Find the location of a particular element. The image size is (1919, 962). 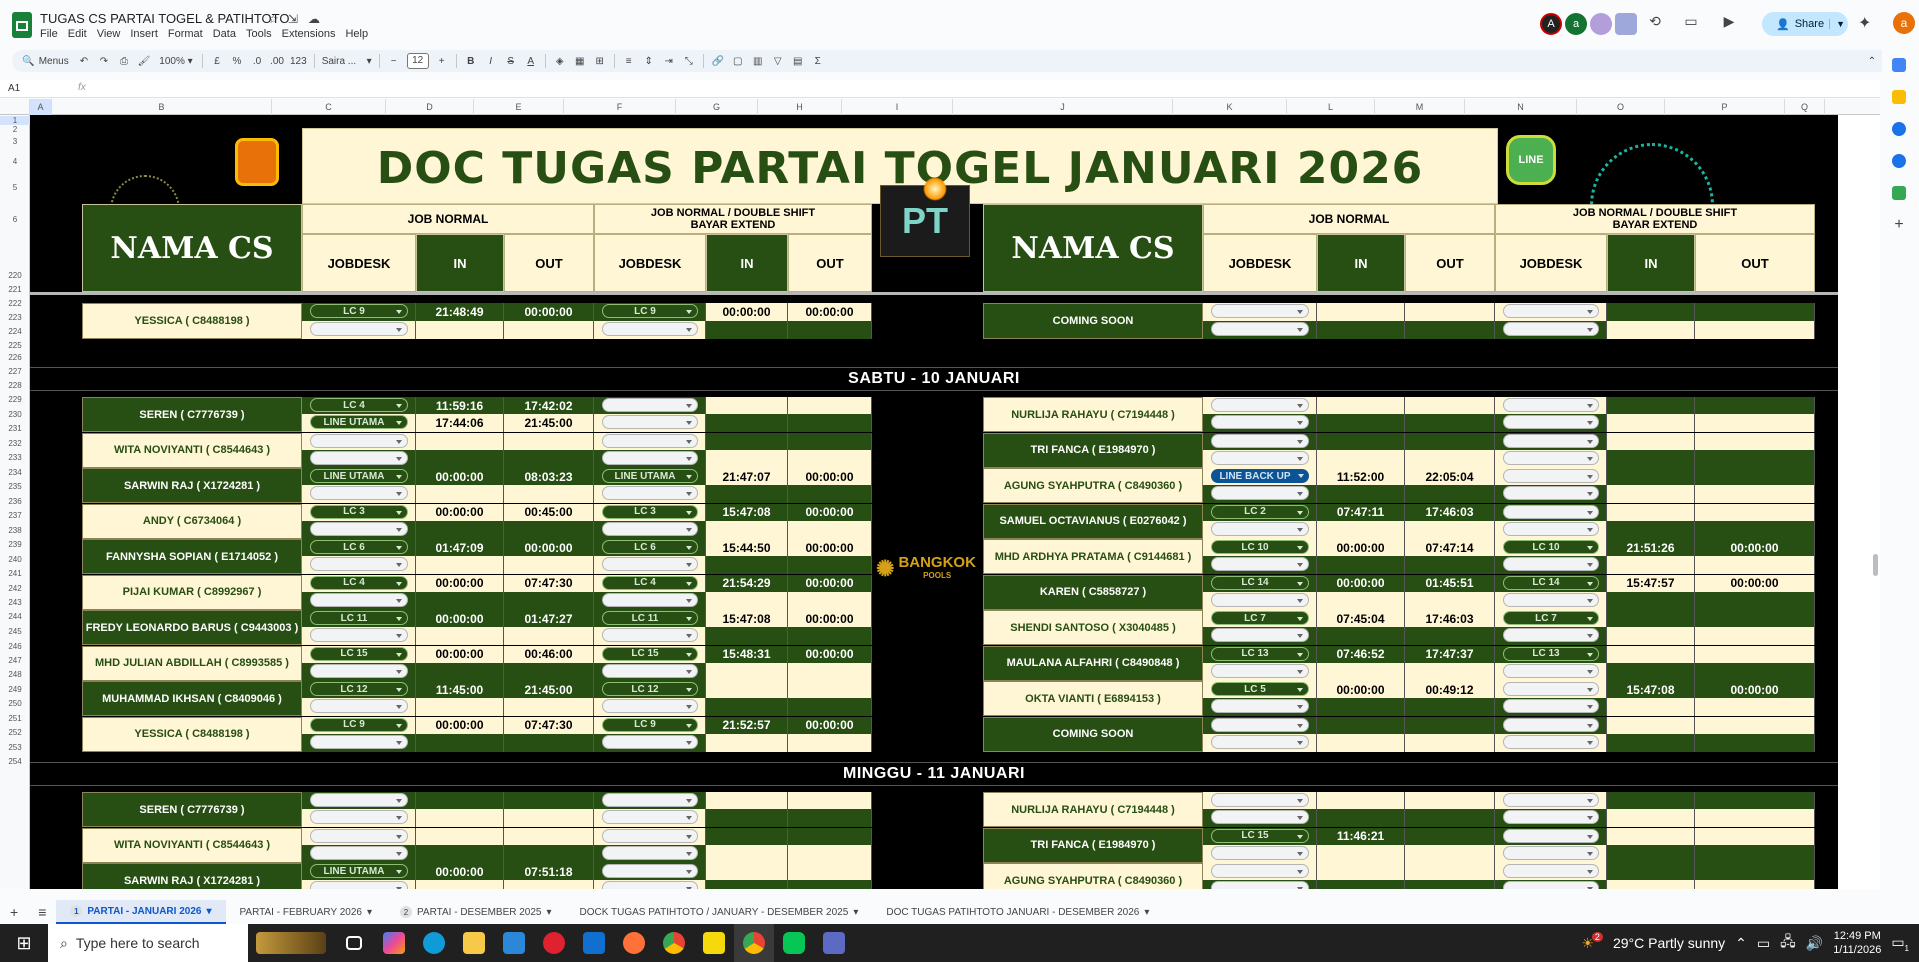

name-box: A1 is located at coordinates (14, 88).